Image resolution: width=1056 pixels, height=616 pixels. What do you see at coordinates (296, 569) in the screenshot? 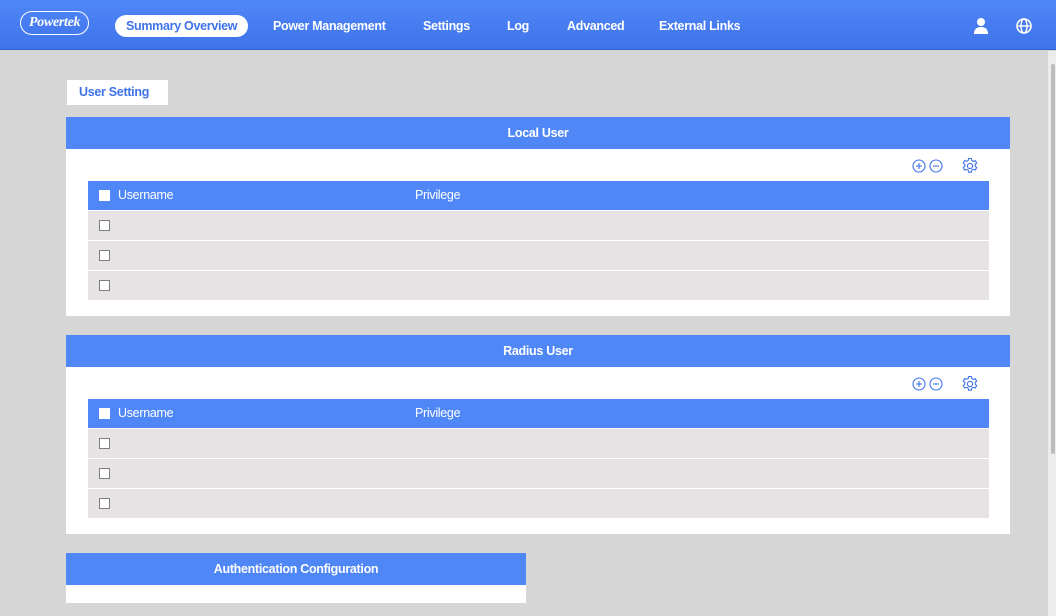
I see `authentication-configuration-title: Authentication Configuration` at bounding box center [296, 569].